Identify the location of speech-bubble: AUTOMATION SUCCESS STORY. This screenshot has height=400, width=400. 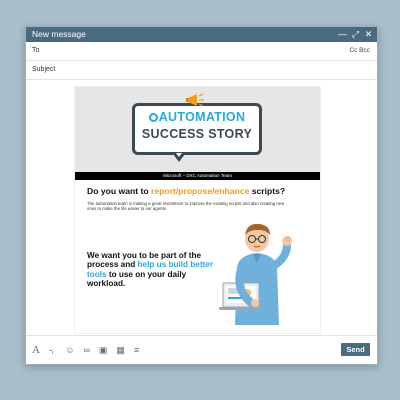
(197, 132).